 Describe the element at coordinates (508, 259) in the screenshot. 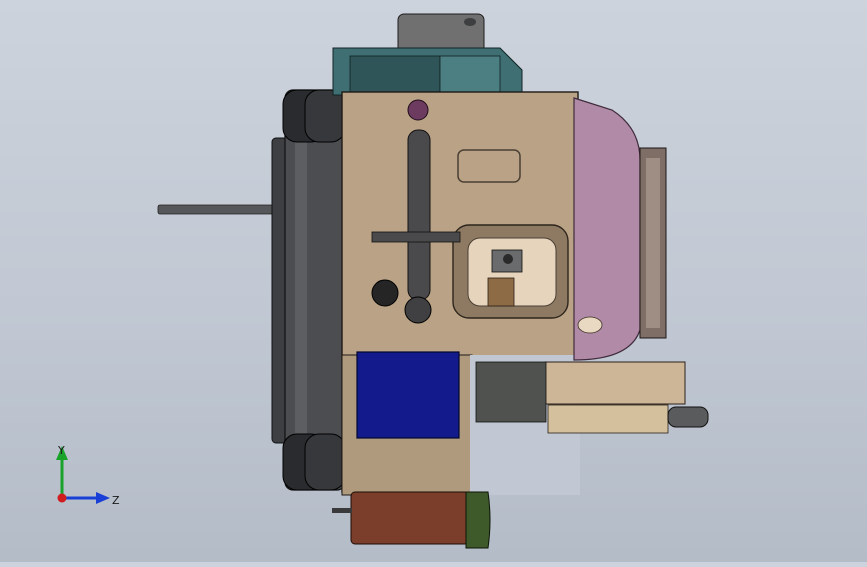

I see `spindle-gear-hub` at that location.